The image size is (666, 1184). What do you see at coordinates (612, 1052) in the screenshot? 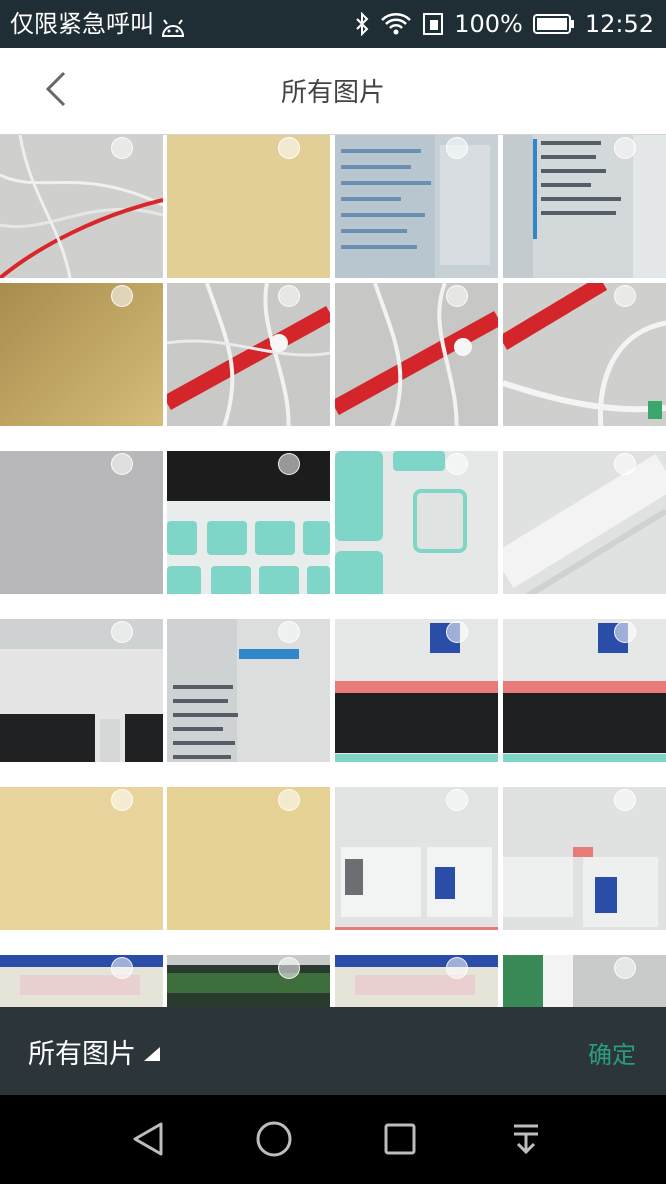
I see `confirm-button: 确定` at bounding box center [612, 1052].